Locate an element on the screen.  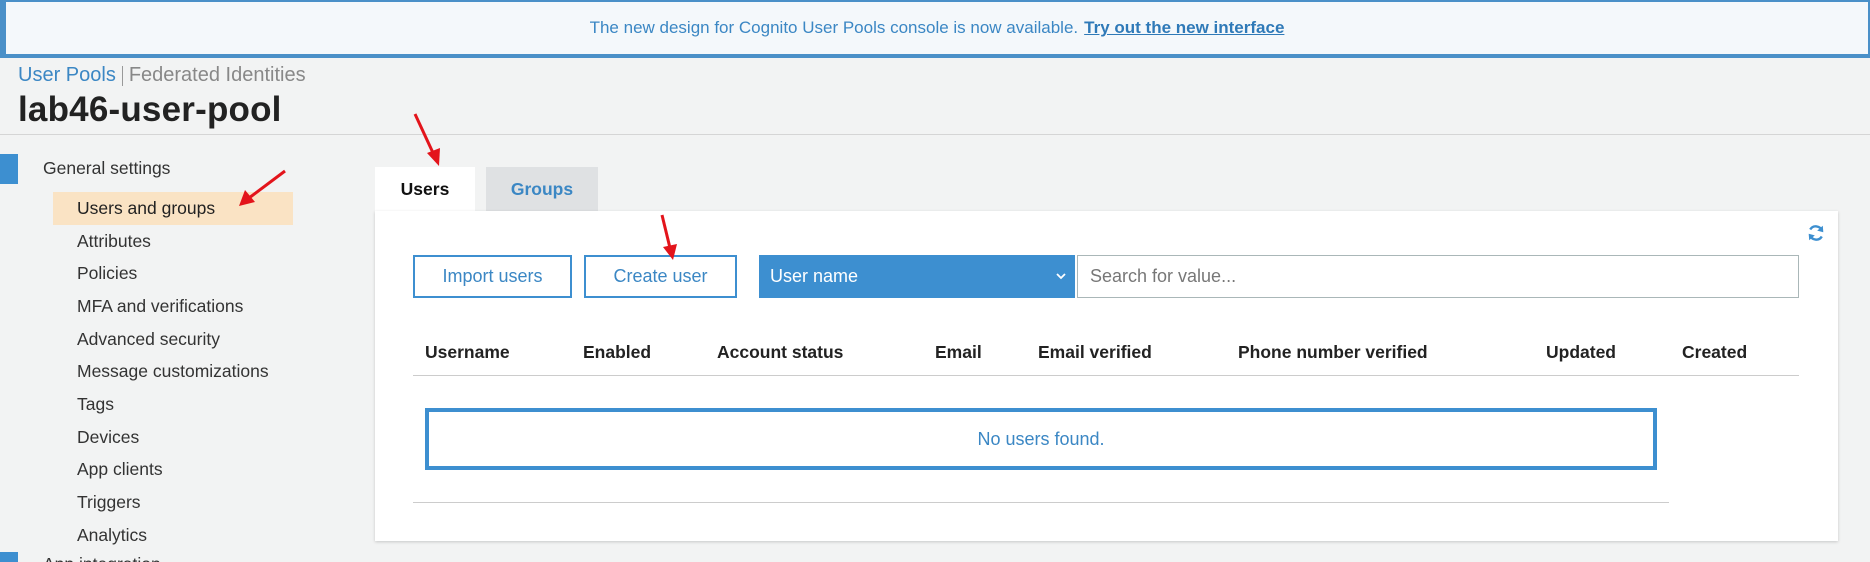
breadcrumb: User Pools Federated Identities is located at coordinates (162, 75).